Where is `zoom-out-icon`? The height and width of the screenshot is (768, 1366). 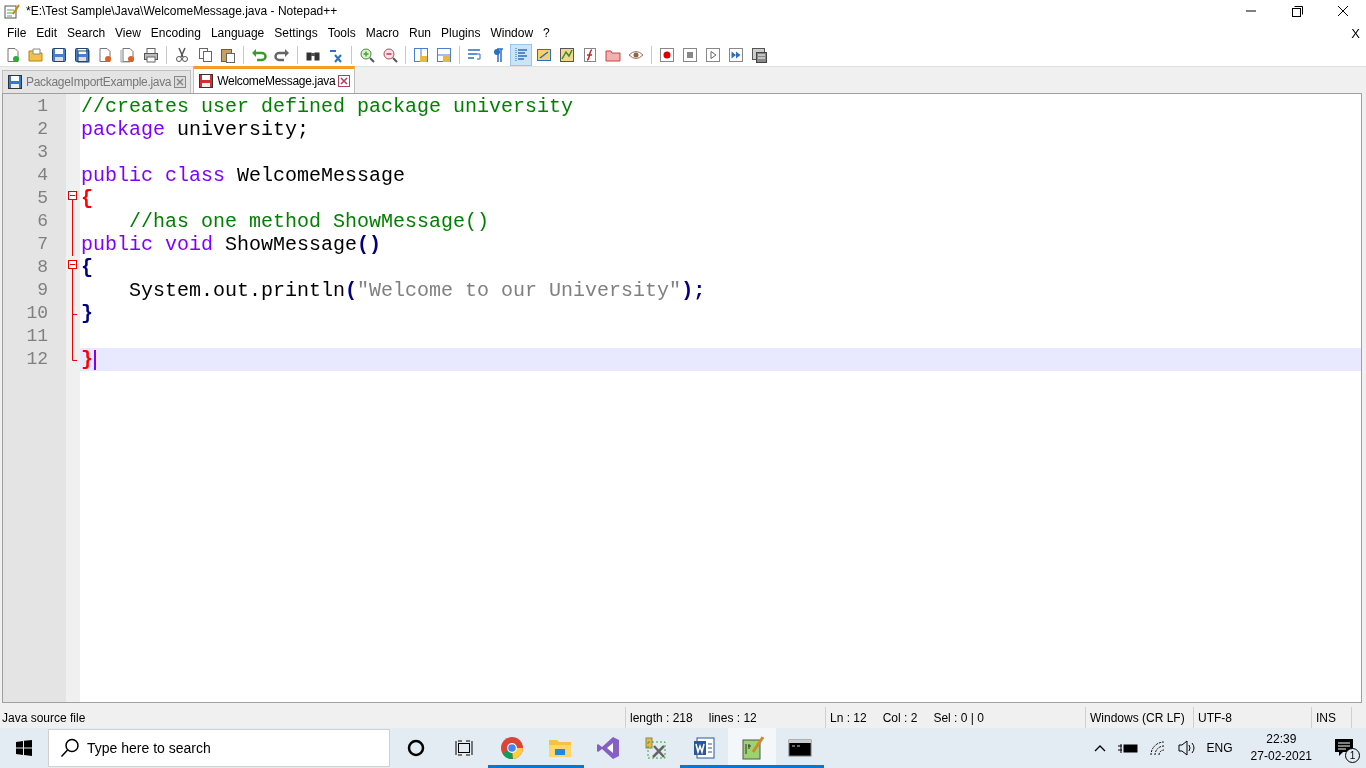 zoom-out-icon is located at coordinates (390, 55).